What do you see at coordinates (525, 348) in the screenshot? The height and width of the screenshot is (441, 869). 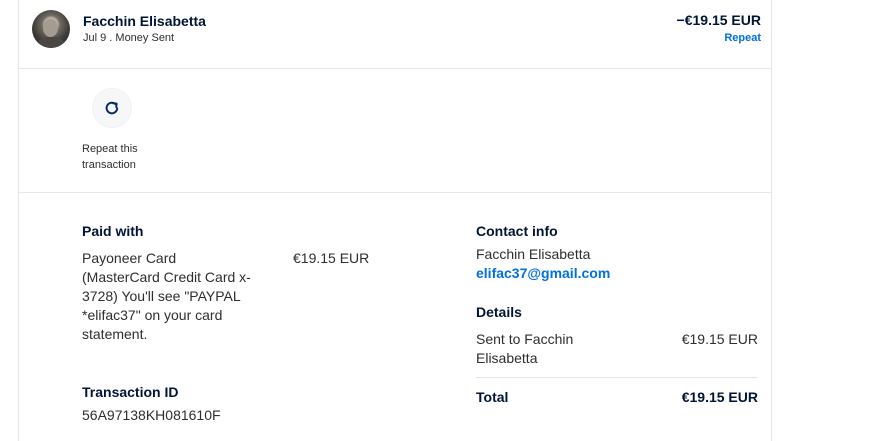 I see `sent-to-label: Sent to Facchin Elisabetta` at bounding box center [525, 348].